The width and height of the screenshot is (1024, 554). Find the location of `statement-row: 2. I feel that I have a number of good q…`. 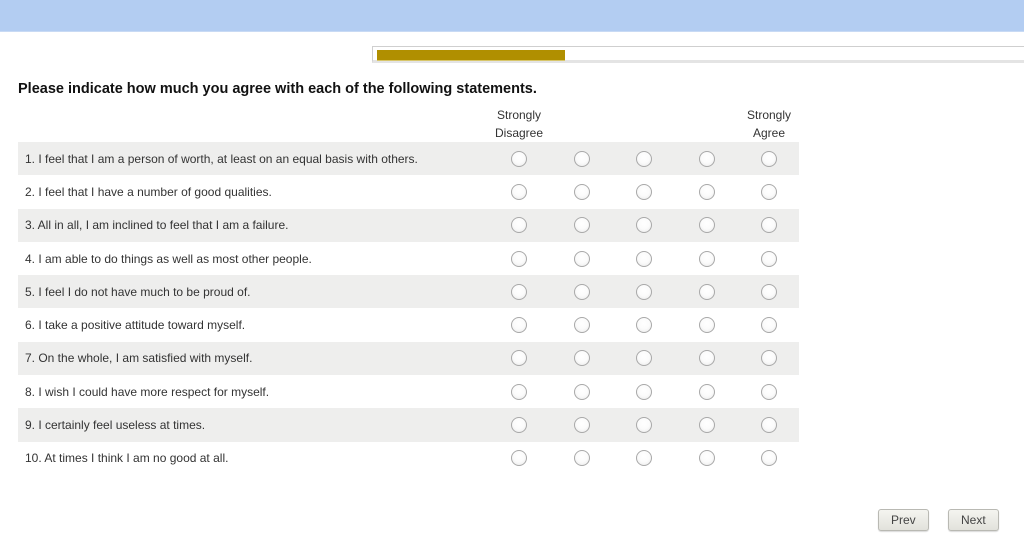

statement-row: 2. I feel that I have a number of good q… is located at coordinates (408, 191).